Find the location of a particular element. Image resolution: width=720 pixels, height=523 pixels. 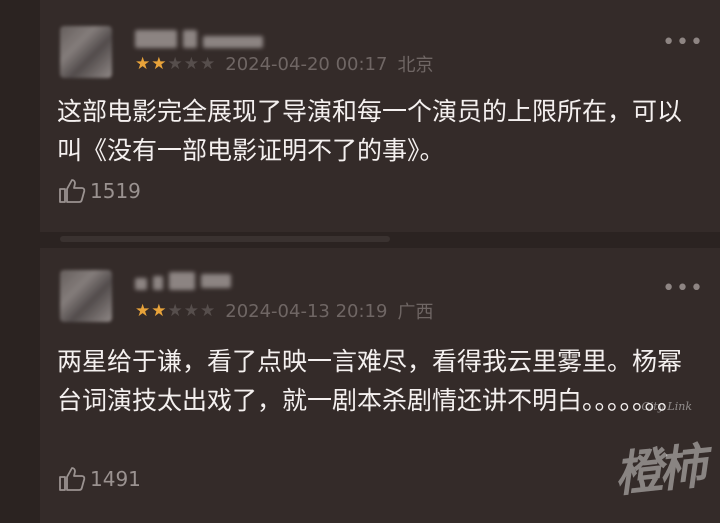

review-date: 2024-04-20 00:17 is located at coordinates (306, 64).